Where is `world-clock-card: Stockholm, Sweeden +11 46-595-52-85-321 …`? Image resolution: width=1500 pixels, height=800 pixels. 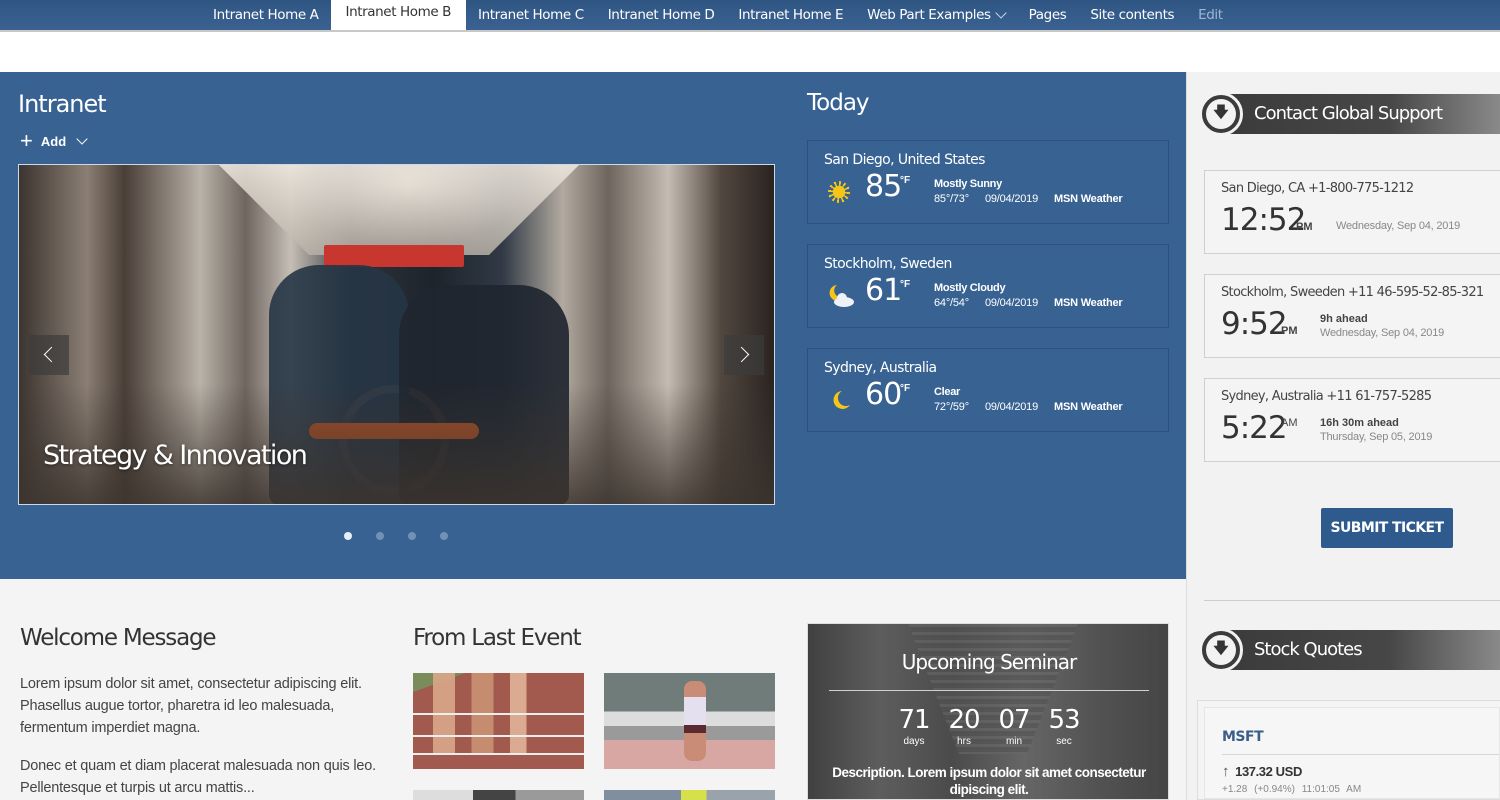 world-clock-card: Stockholm, Sweeden +11 46-595-52-85-321 … is located at coordinates (1352, 316).